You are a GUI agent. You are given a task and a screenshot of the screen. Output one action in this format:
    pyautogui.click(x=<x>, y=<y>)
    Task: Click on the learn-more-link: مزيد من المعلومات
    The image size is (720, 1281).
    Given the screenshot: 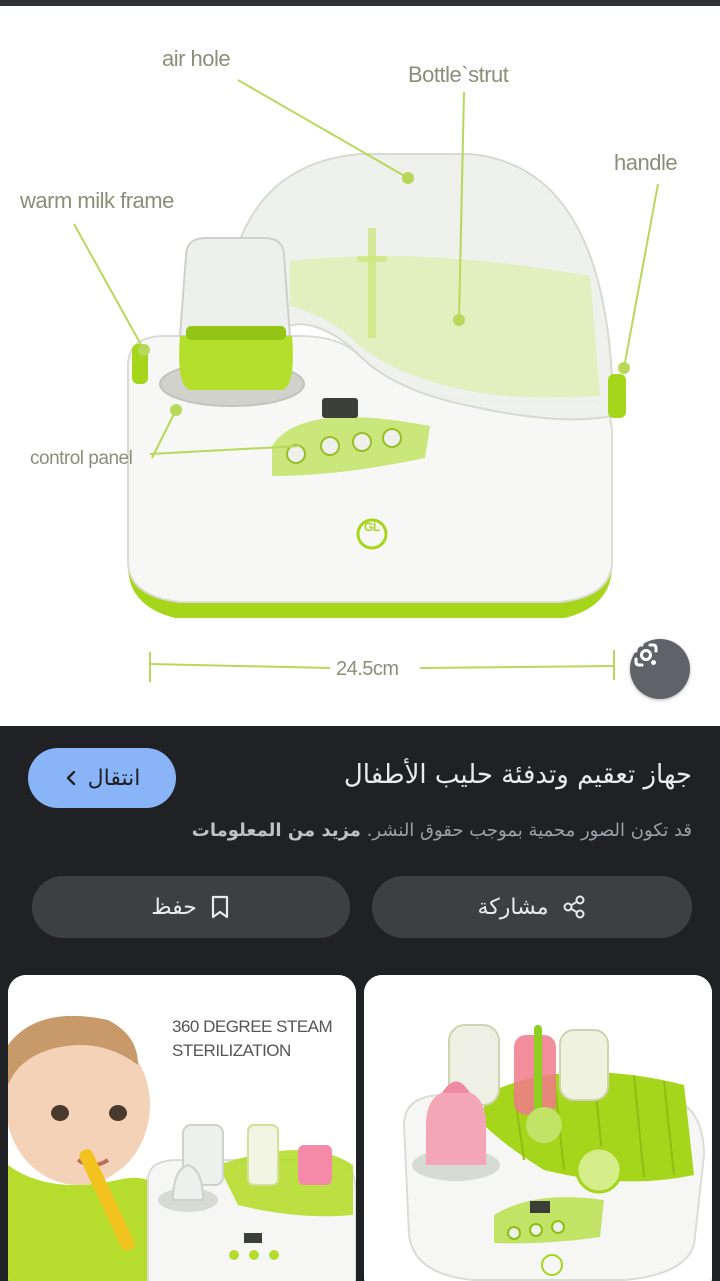 What is the action you would take?
    pyautogui.click(x=276, y=830)
    